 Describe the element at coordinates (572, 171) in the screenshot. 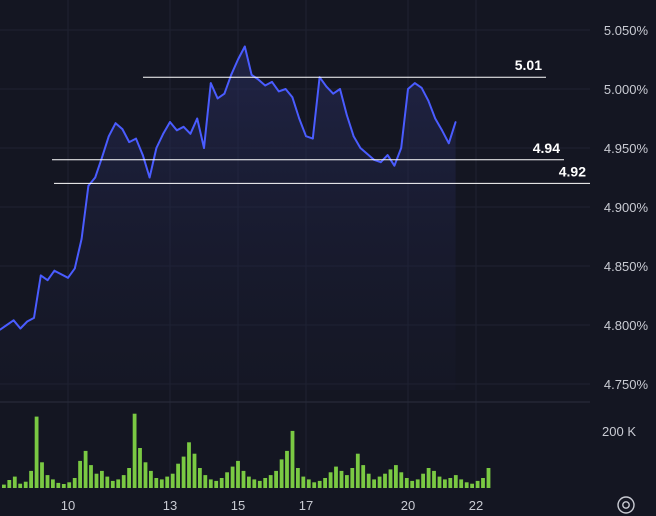

I see `level-label: 4.92` at that location.